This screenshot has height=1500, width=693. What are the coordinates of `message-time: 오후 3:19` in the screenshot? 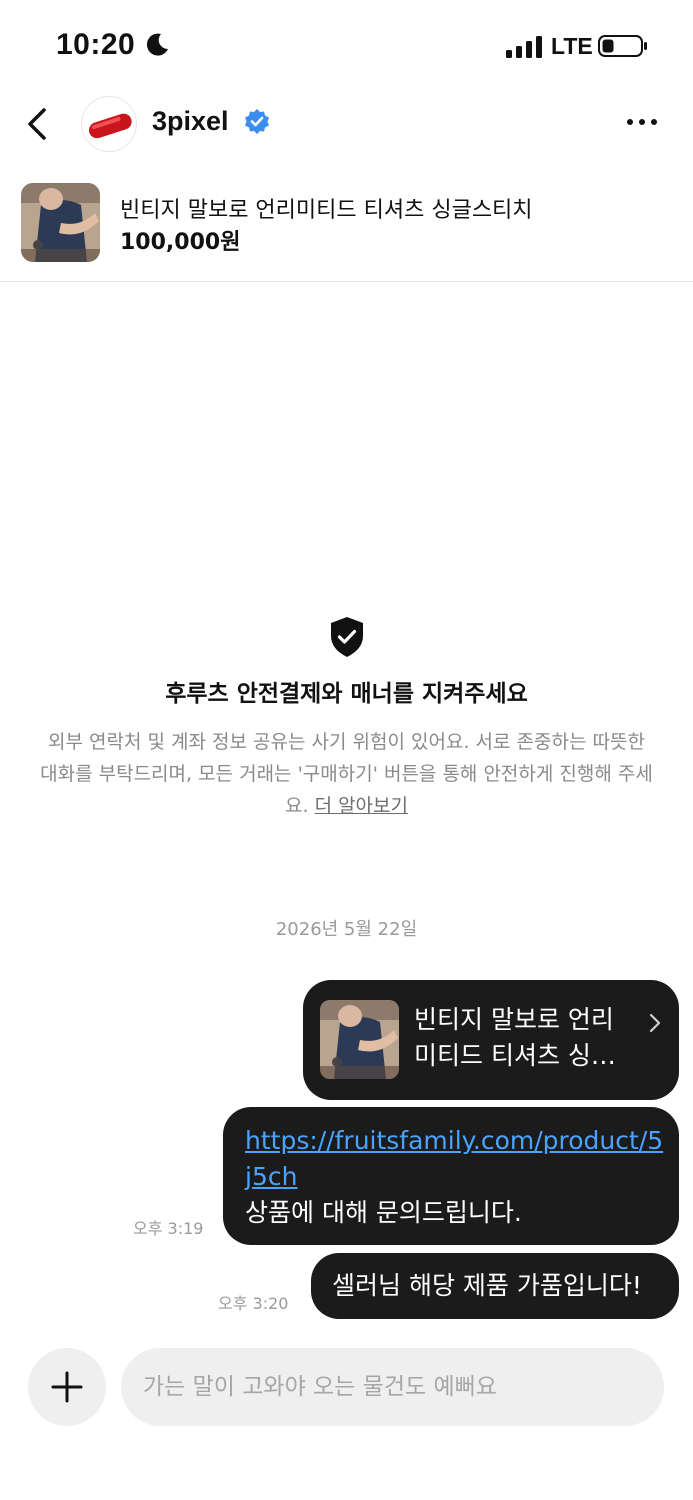 It's located at (168, 1228).